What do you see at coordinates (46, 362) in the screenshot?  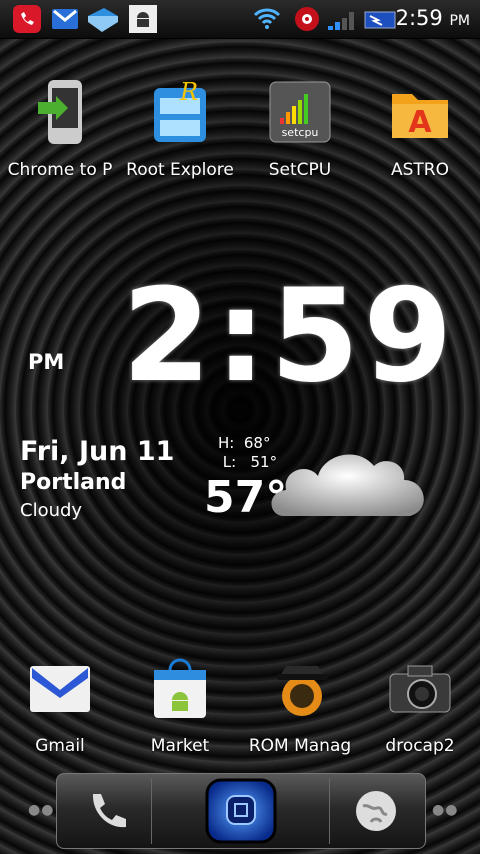 I see `clock-ampm: PM` at bounding box center [46, 362].